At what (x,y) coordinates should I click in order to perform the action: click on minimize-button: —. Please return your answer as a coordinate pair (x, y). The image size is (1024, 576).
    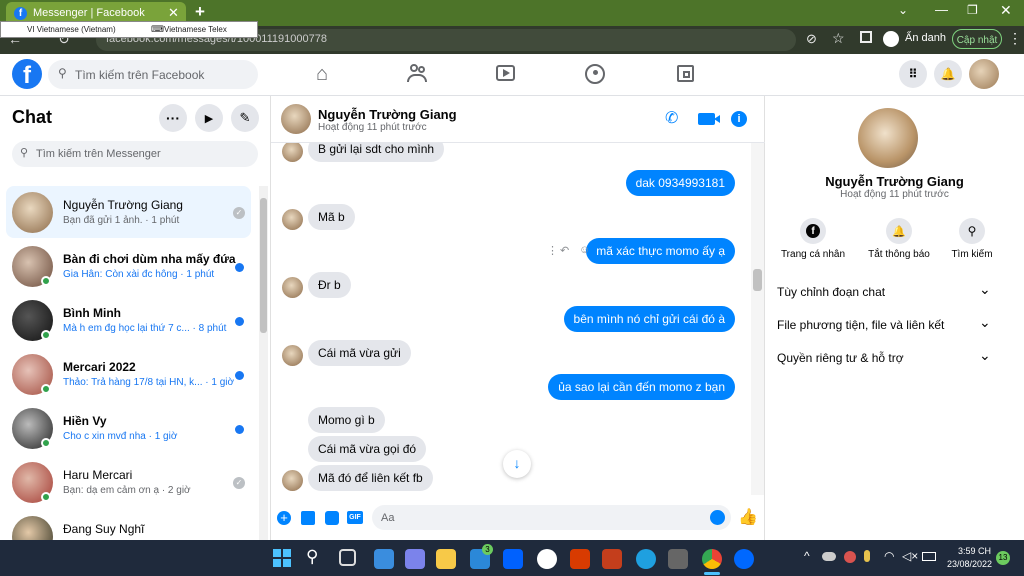
    Looking at the image, I should click on (941, 9).